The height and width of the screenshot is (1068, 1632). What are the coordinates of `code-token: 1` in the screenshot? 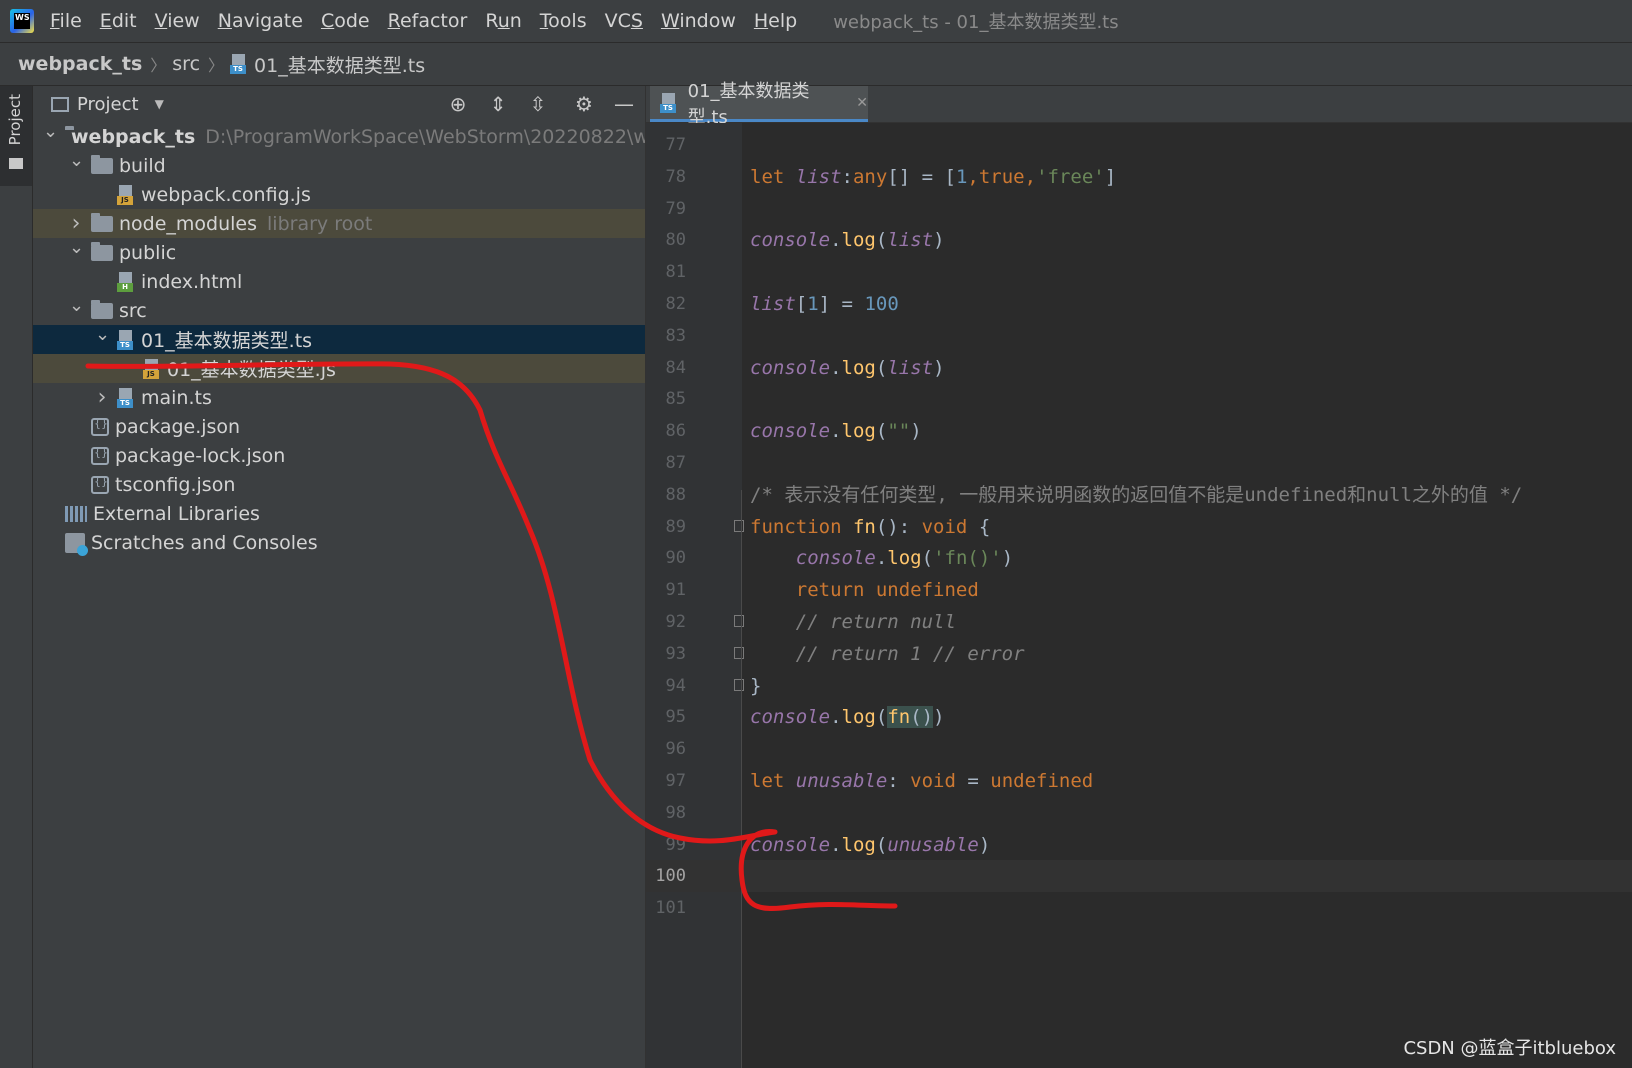 It's located at (961, 176).